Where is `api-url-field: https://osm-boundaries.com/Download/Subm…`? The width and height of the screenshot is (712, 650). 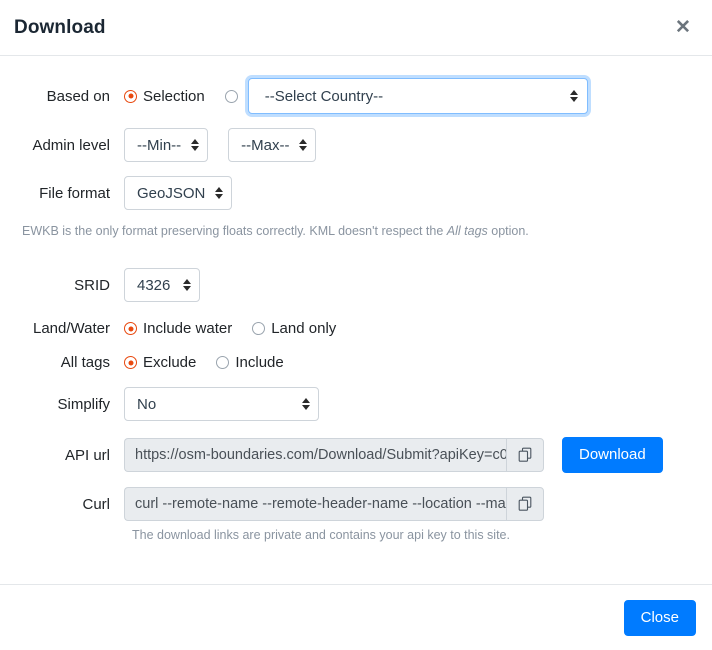
api-url-field: https://osm-boundaries.com/Download/Subm… is located at coordinates (315, 455).